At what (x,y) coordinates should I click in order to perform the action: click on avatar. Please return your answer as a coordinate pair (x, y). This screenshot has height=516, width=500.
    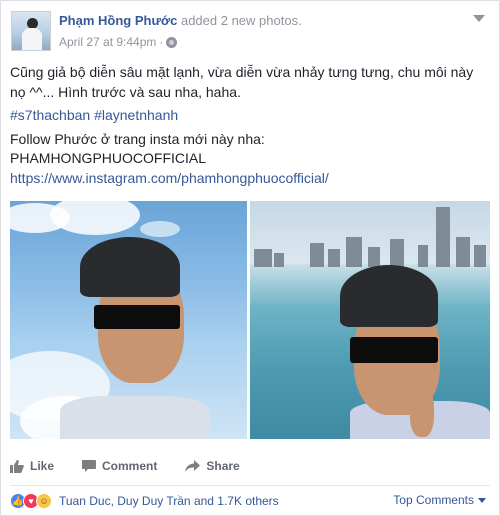
    Looking at the image, I should click on (31, 31).